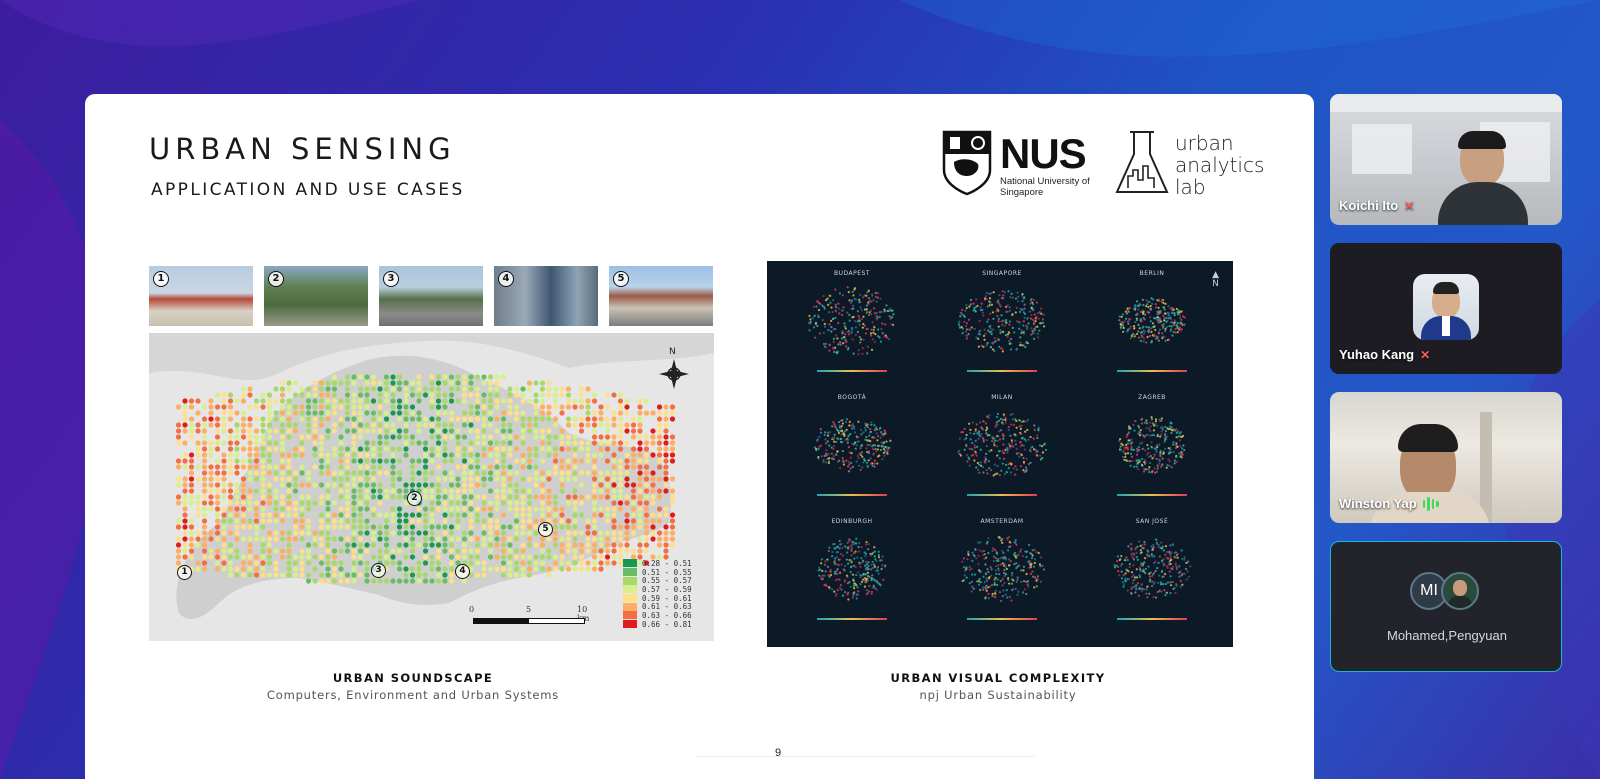  I want to click on avatar, so click(1446, 307).